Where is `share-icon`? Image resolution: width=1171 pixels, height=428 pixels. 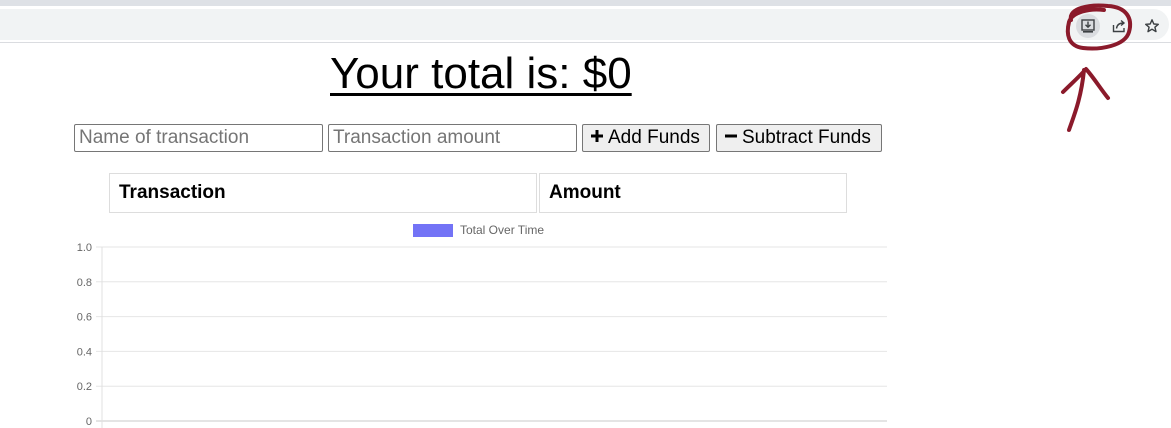
share-icon is located at coordinates (1119, 26).